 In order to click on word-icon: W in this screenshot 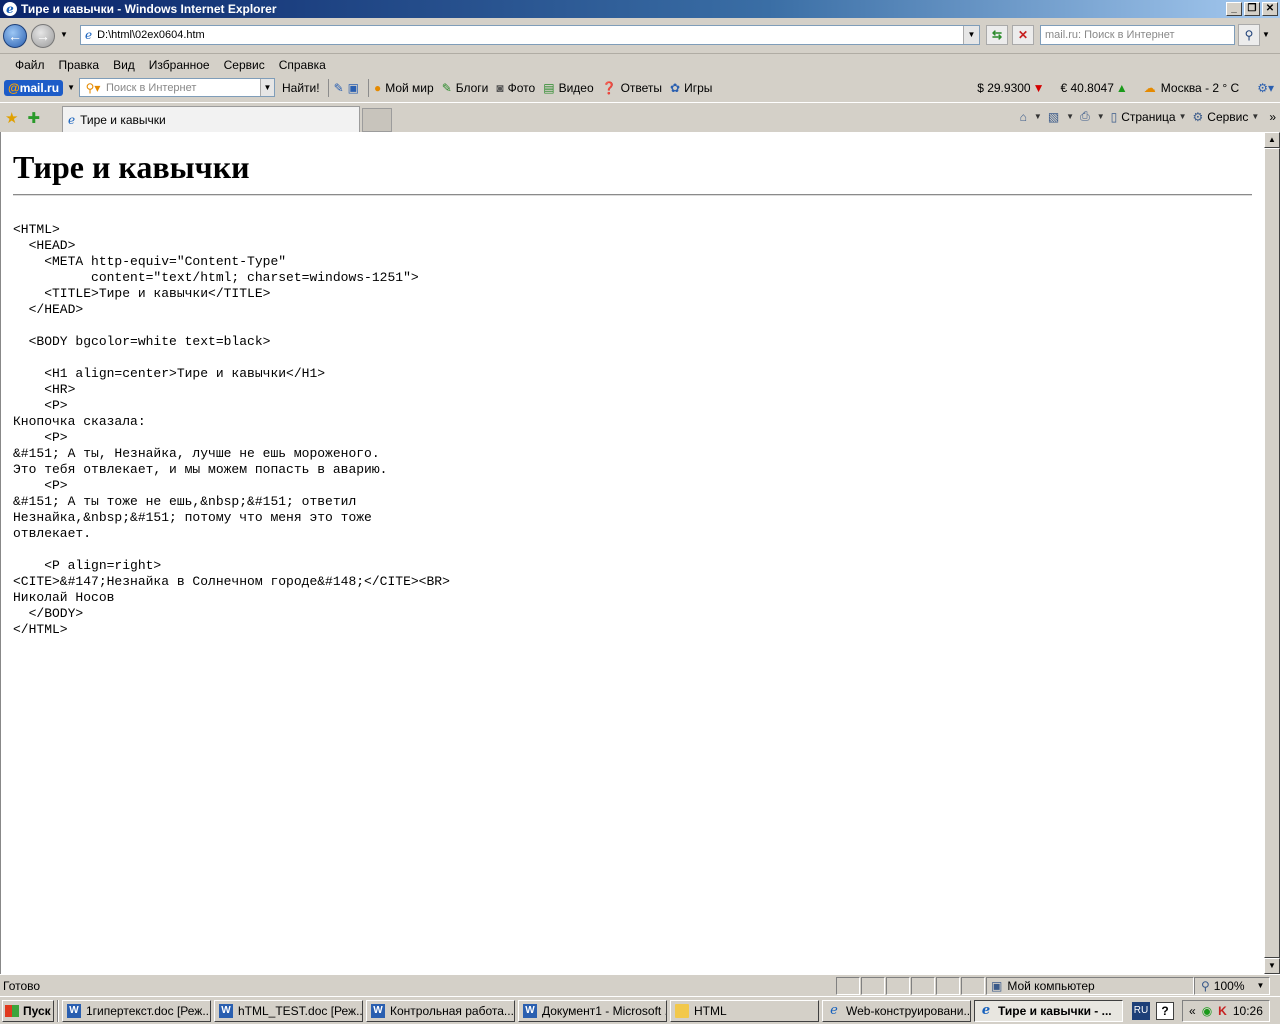, I will do `click(530, 1010)`.